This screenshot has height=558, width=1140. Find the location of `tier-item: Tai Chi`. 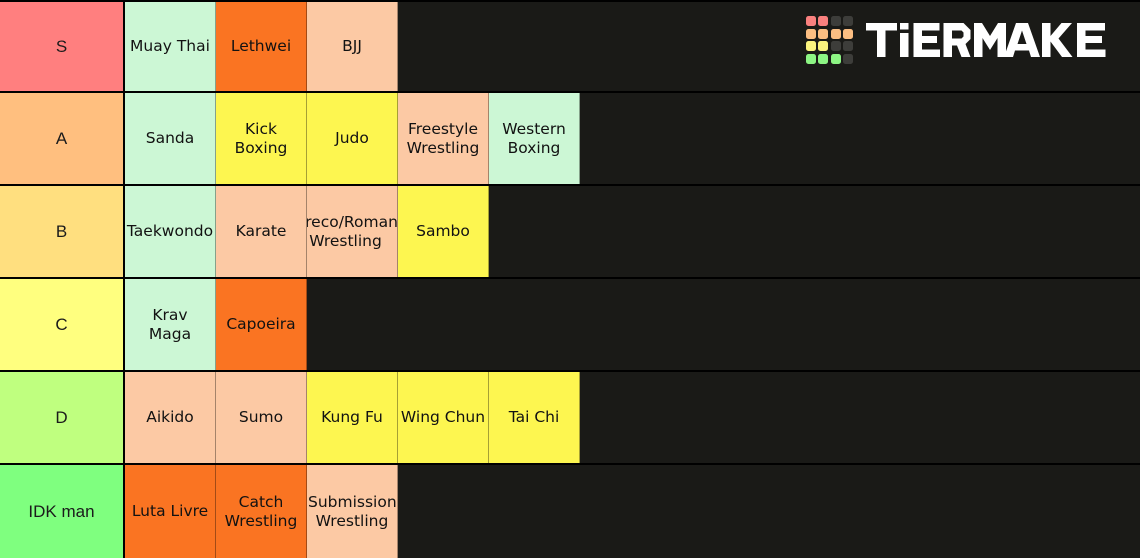

tier-item: Tai Chi is located at coordinates (534, 417).